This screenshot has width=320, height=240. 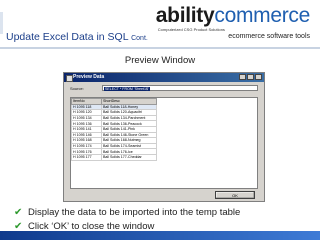 I want to click on logo-subtitle: Computerized CSG Product Solutions, so click(x=191, y=29).